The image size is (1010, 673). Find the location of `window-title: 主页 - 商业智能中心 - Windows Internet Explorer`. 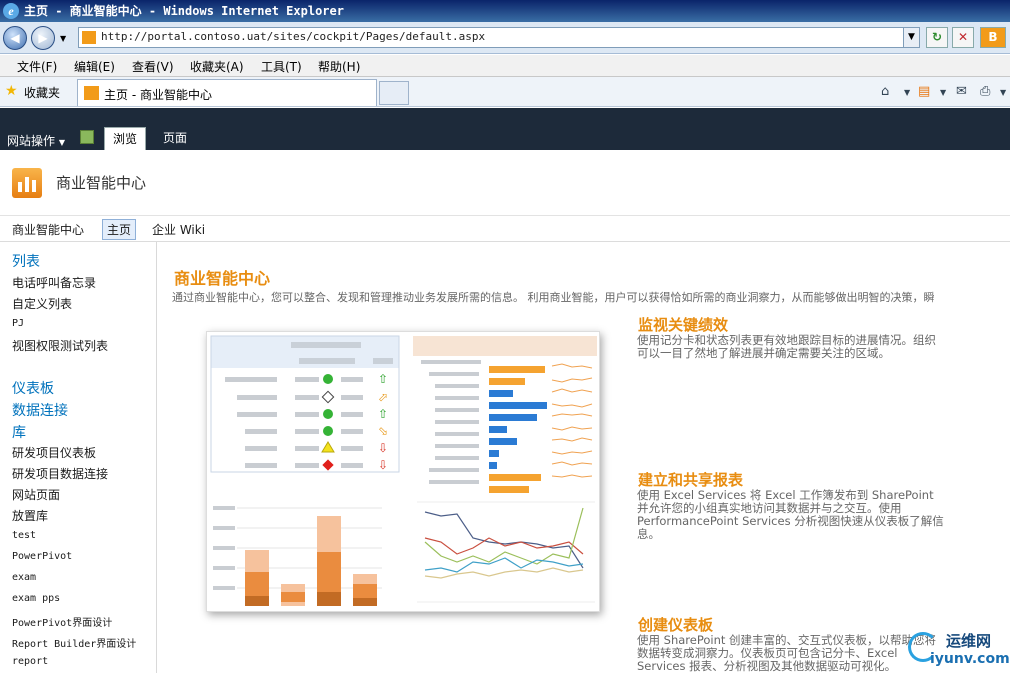

window-title: 主页 - 商业智能中心 - Windows Internet Explorer is located at coordinates (184, 11).